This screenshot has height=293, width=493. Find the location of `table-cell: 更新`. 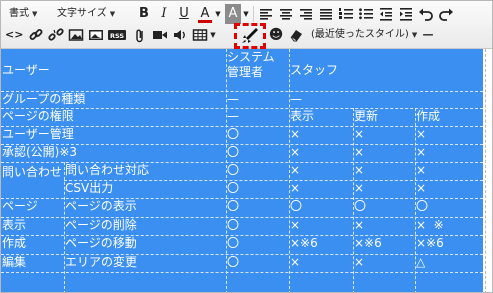

table-cell: 更新 is located at coordinates (384, 117).